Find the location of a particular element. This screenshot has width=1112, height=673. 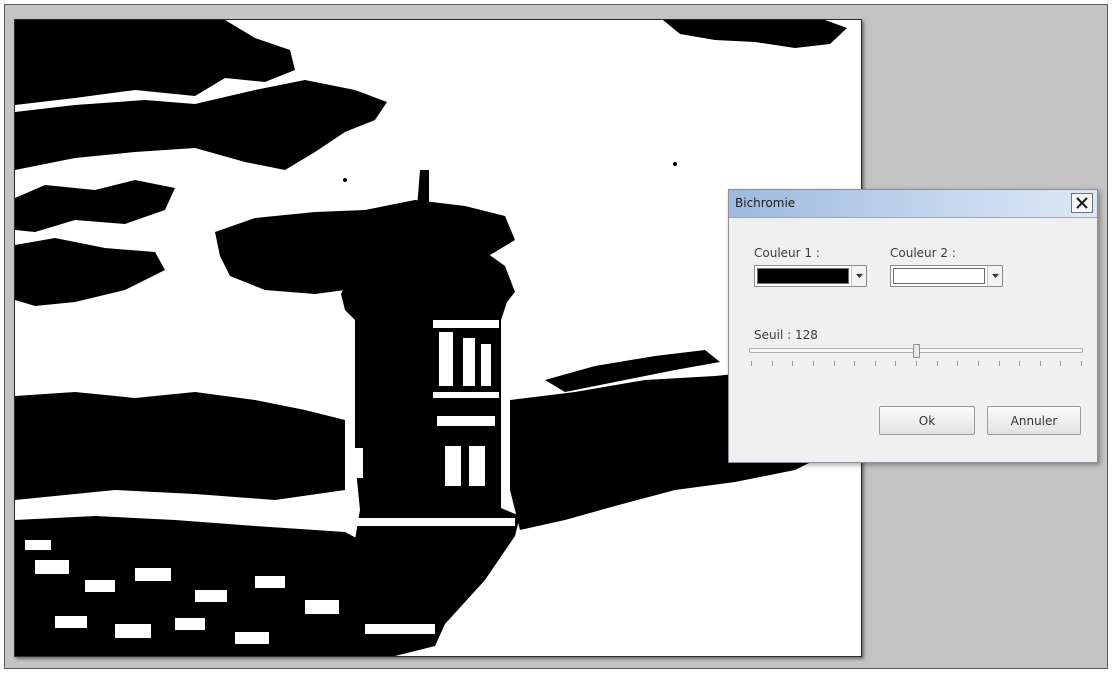

threshold-label: Seuil : 128 is located at coordinates (786, 335).